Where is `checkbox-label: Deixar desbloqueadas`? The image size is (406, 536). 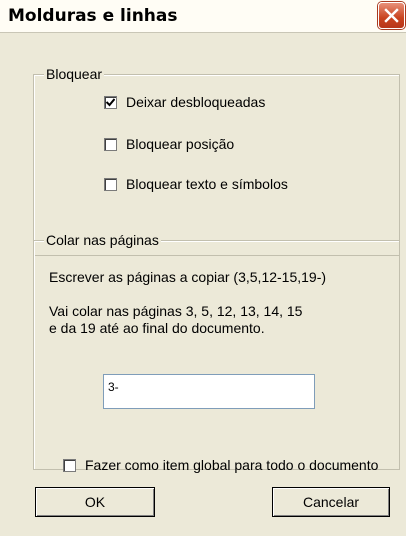
checkbox-label: Deixar desbloqueadas is located at coordinates (196, 102).